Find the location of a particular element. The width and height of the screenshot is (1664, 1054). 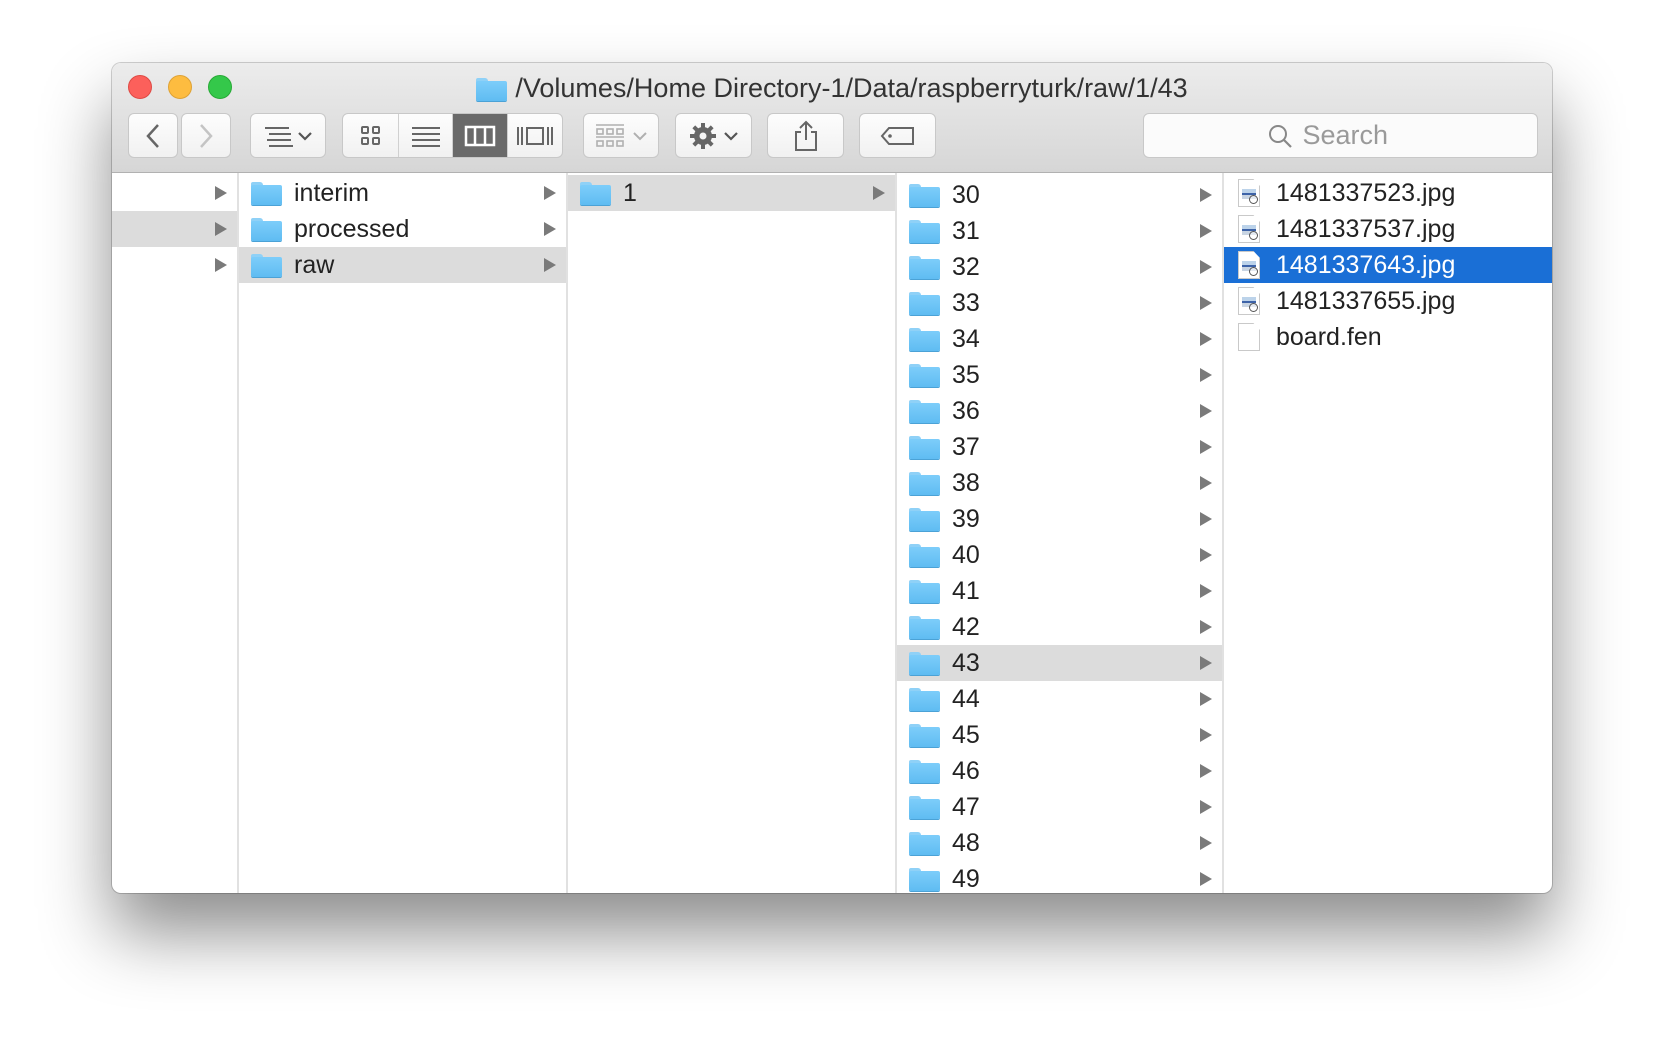

search-input is located at coordinates (1357, 135).